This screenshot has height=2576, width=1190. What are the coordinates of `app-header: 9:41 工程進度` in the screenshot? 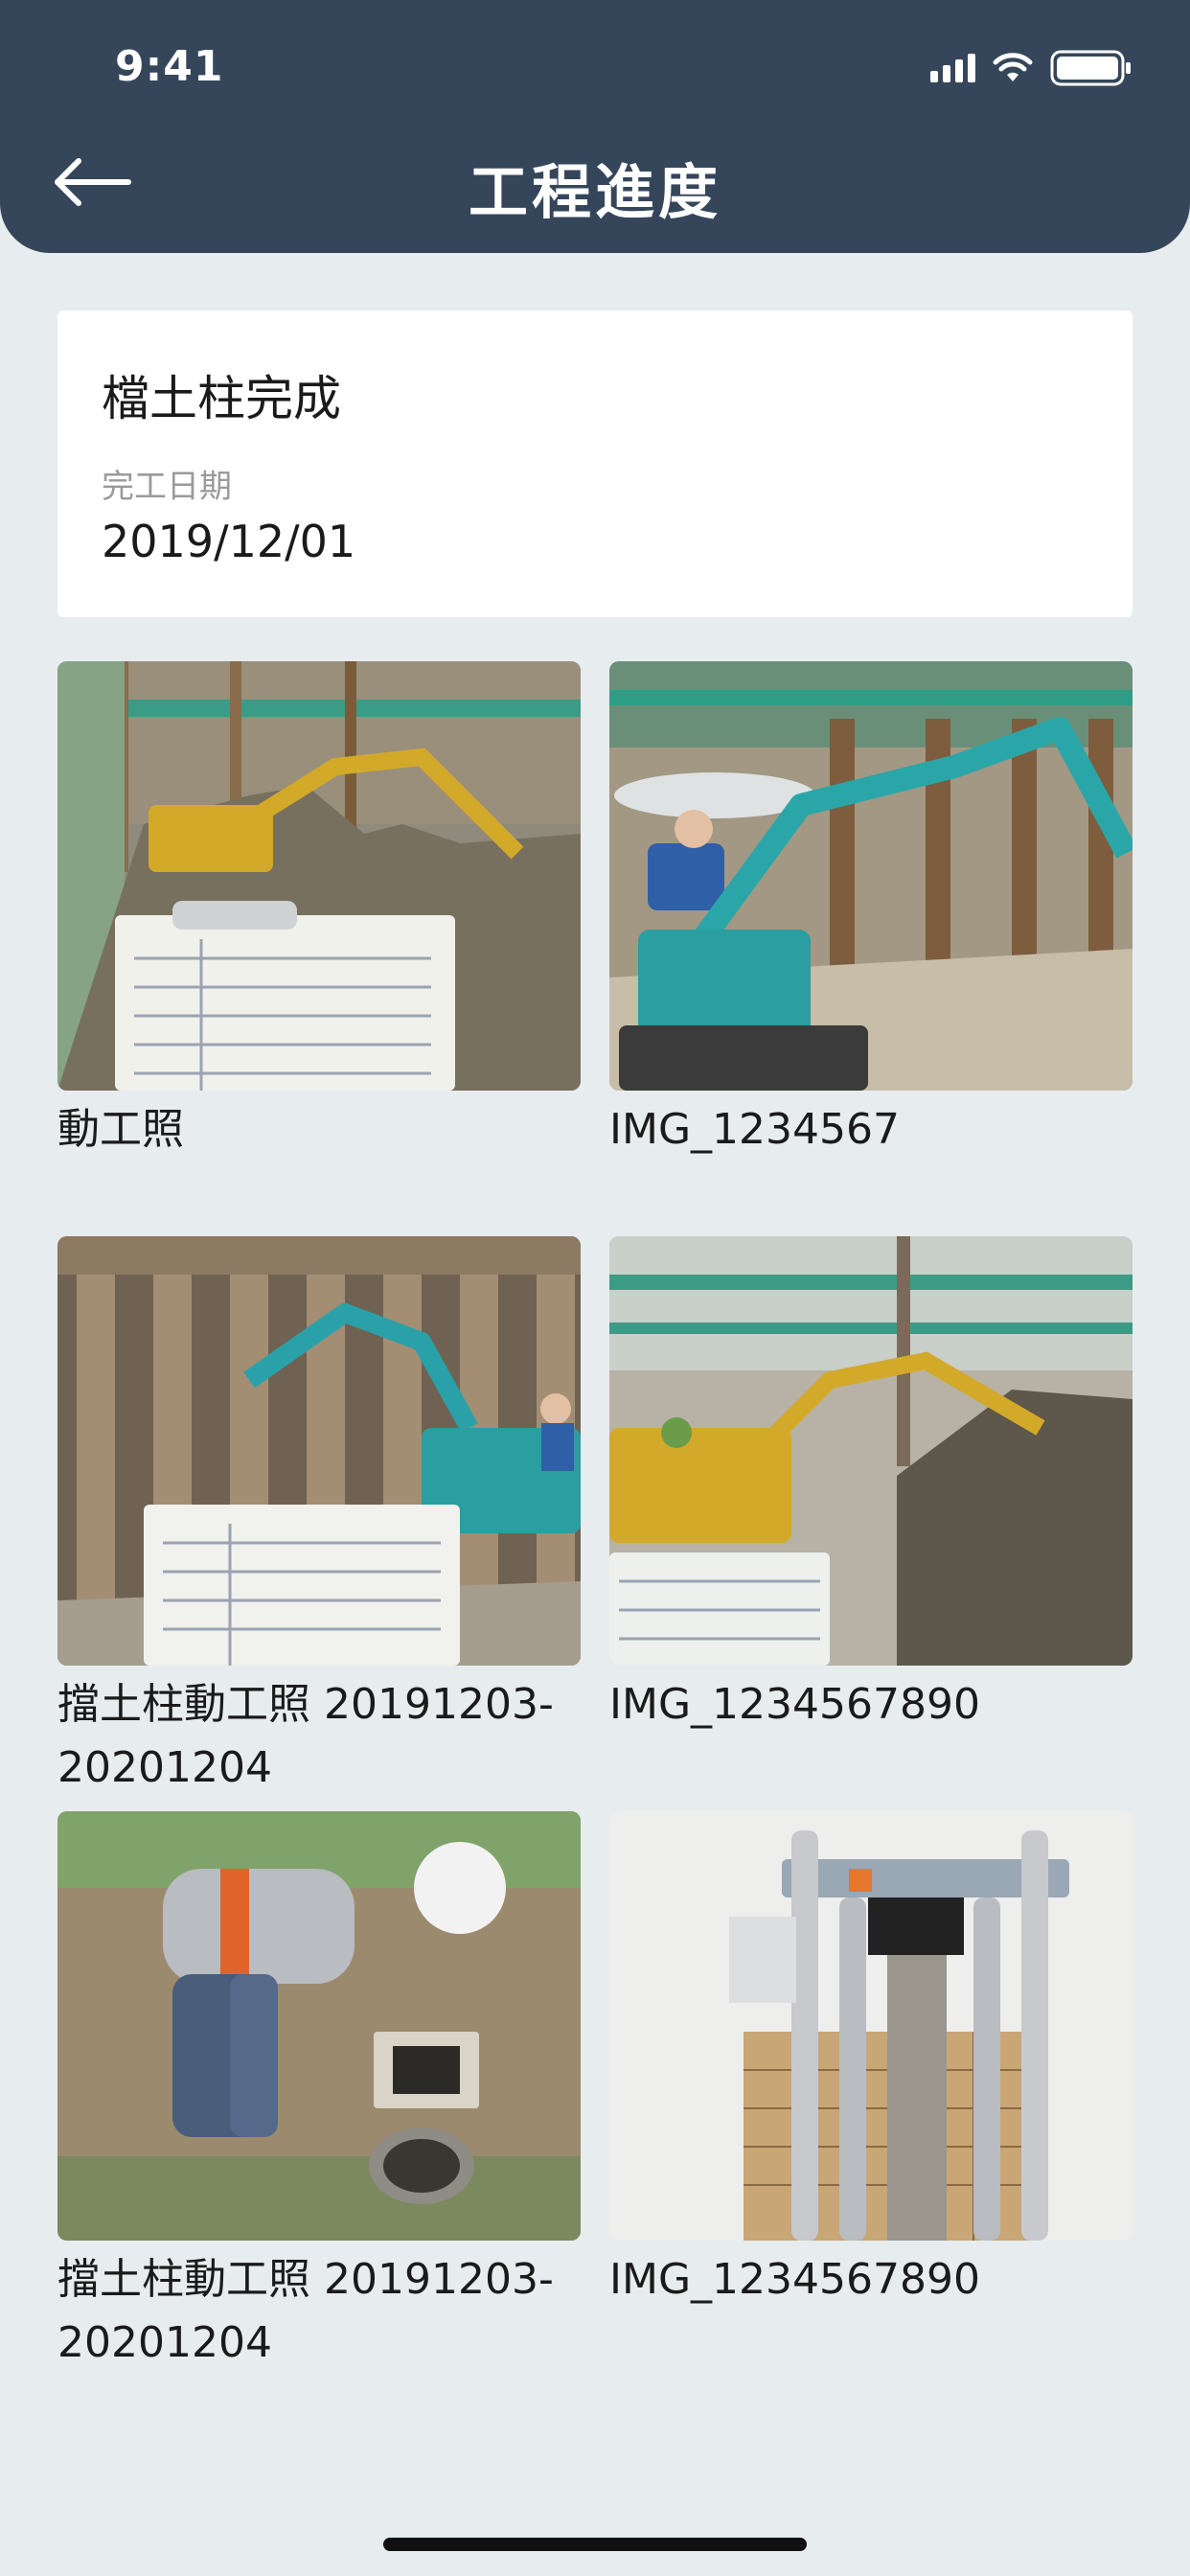 It's located at (595, 126).